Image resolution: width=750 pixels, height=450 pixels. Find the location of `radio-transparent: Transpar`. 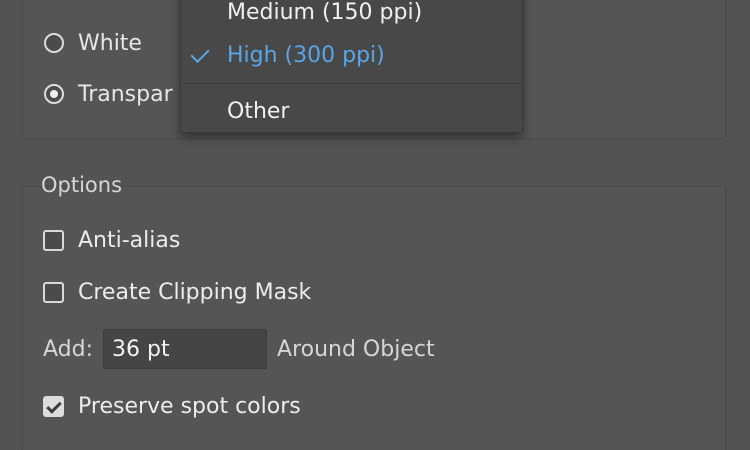

radio-transparent: Transpar is located at coordinates (108, 94).